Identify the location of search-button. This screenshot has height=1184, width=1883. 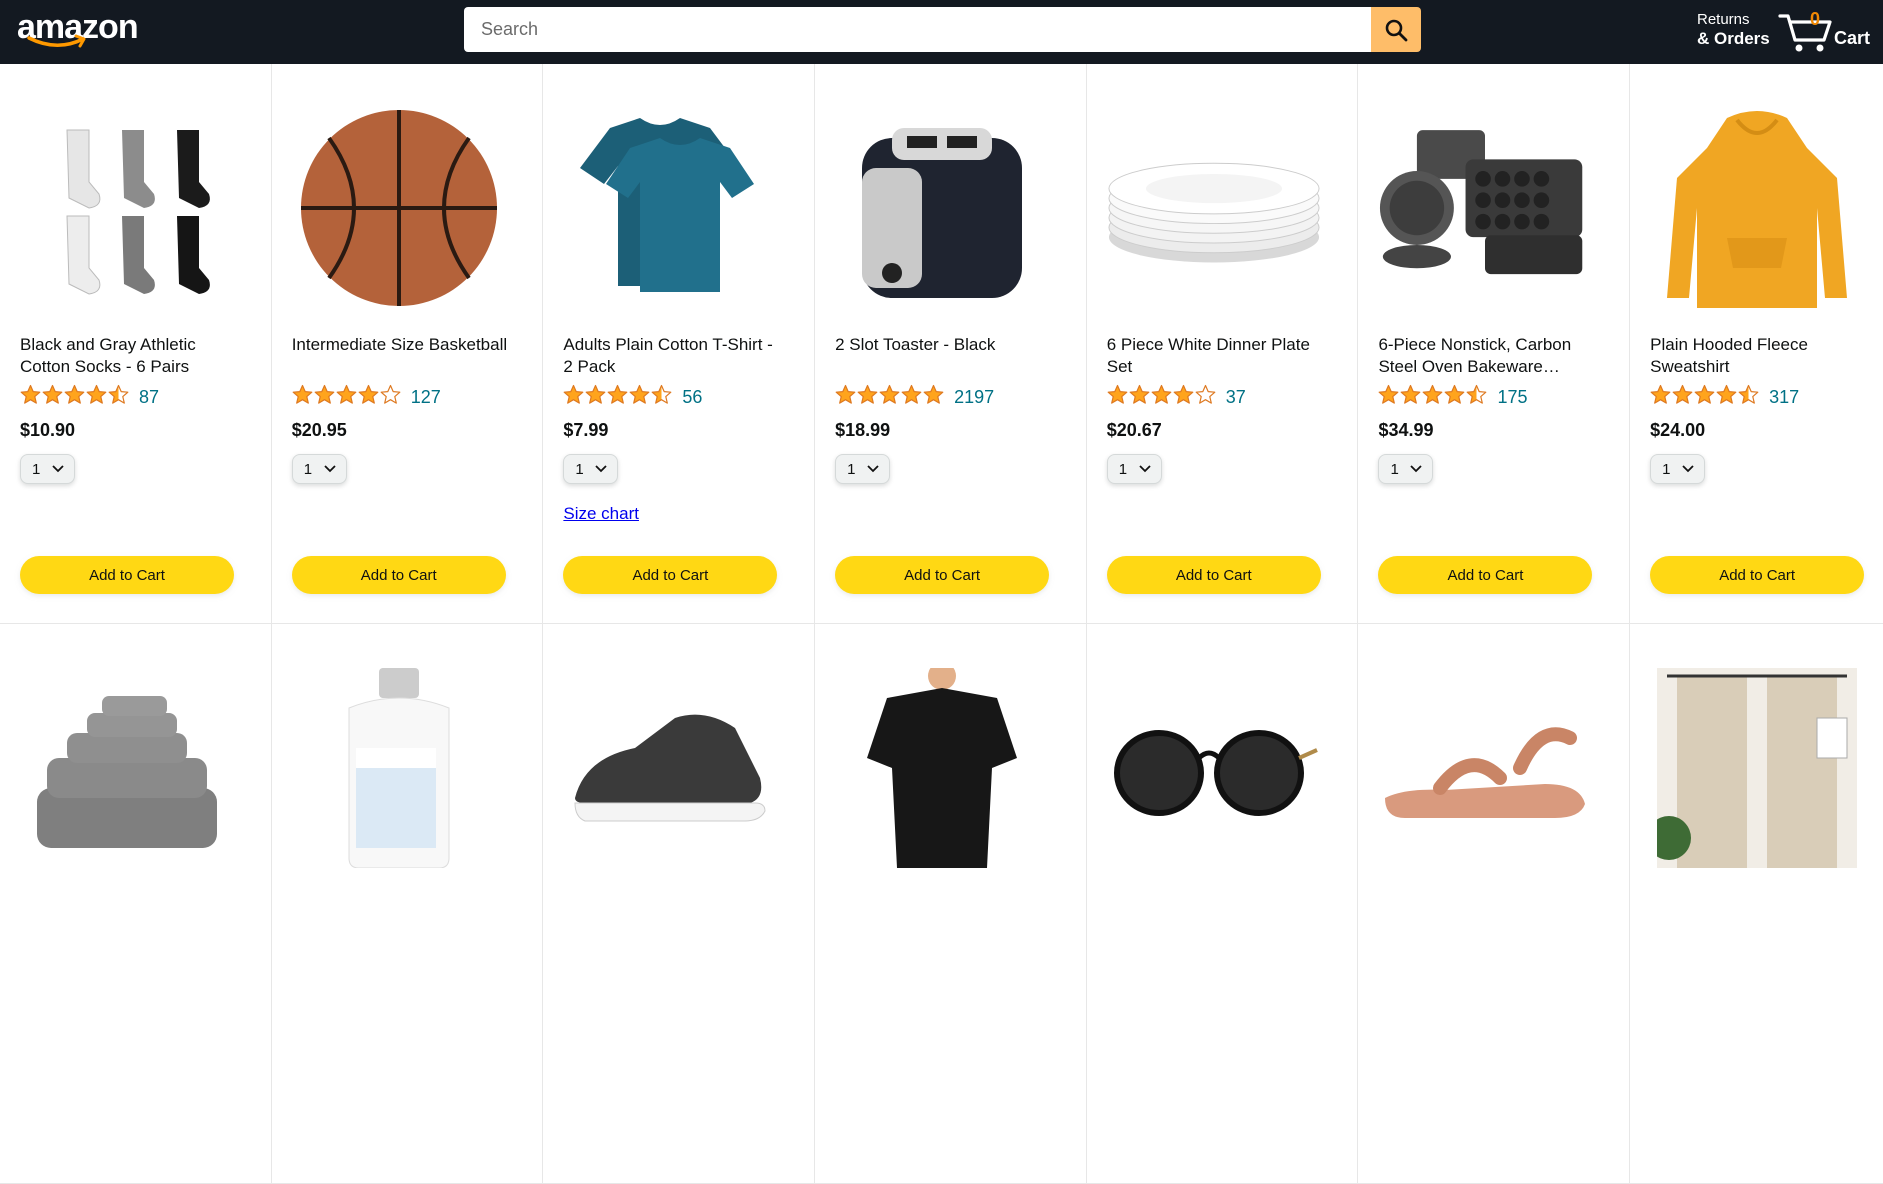
(1396, 29).